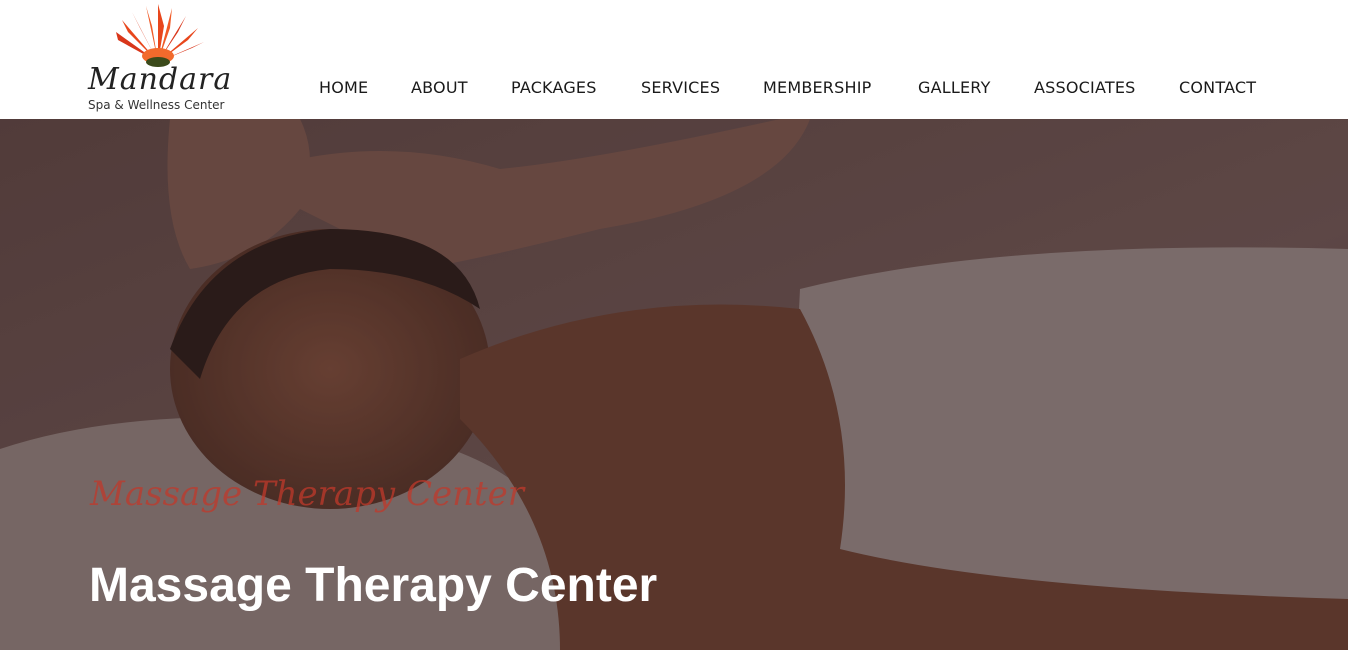 This screenshot has width=1348, height=650. Describe the element at coordinates (1217, 87) in the screenshot. I see `nav-item-contact: CONTACT` at that location.